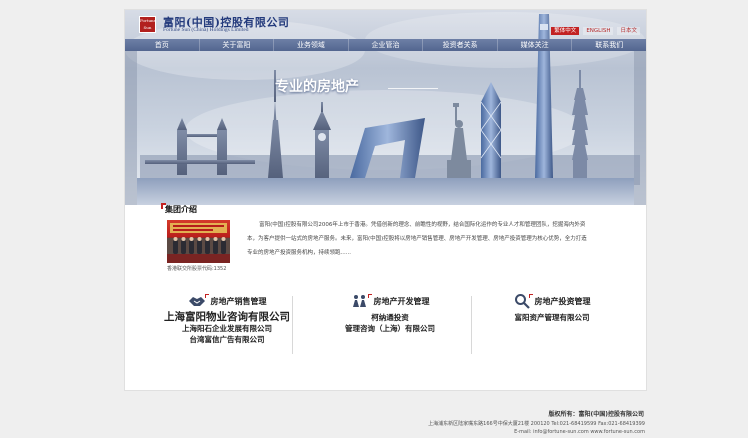 Image resolution: width=748 pixels, height=438 pixels. I want to click on stock-code-caption: 香港联交所股票代码:1352, so click(197, 269).